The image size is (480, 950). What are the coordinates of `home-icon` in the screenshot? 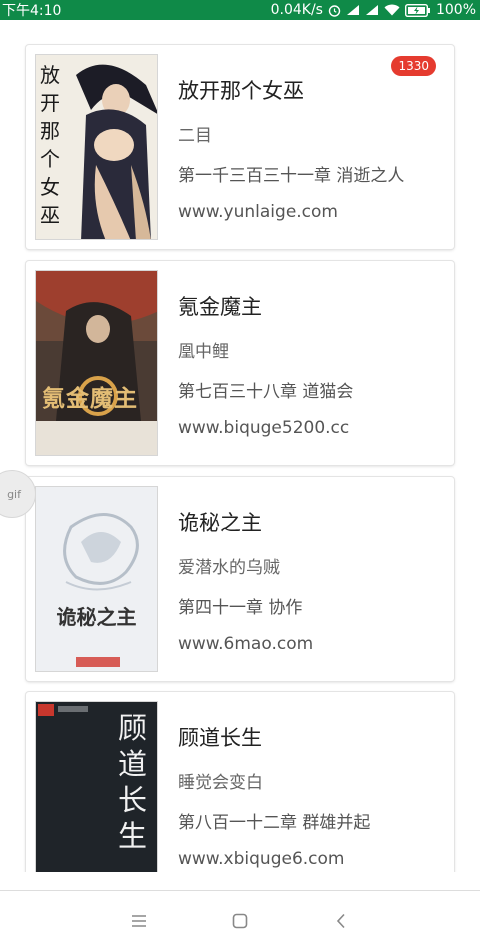 It's located at (240, 920).